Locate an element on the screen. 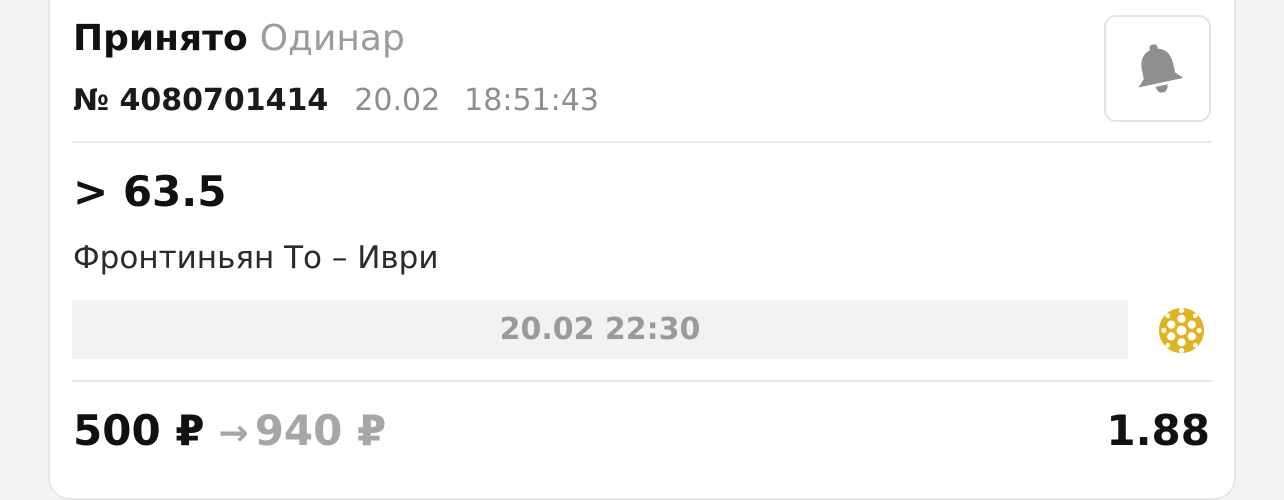 Image resolution: width=1284 pixels, height=500 pixels. notification-button is located at coordinates (1157, 68).